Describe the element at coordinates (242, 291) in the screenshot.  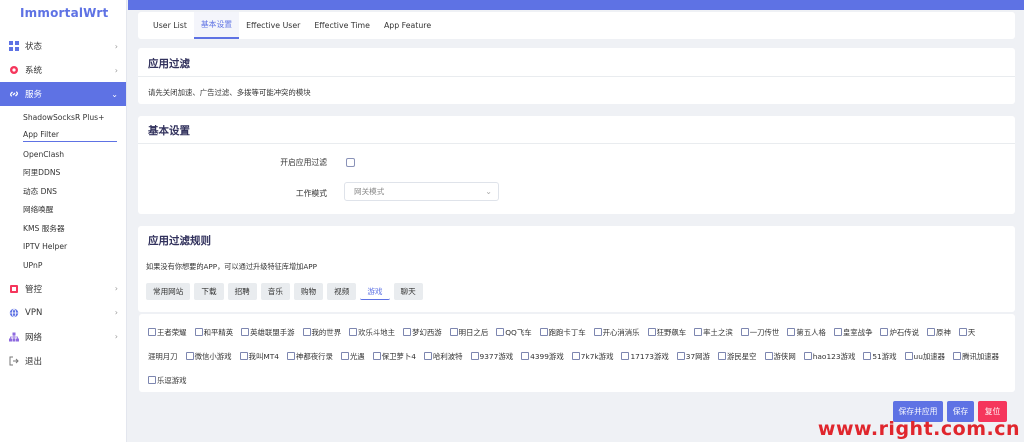
I see `category-tab-jobs: 招聘` at that location.